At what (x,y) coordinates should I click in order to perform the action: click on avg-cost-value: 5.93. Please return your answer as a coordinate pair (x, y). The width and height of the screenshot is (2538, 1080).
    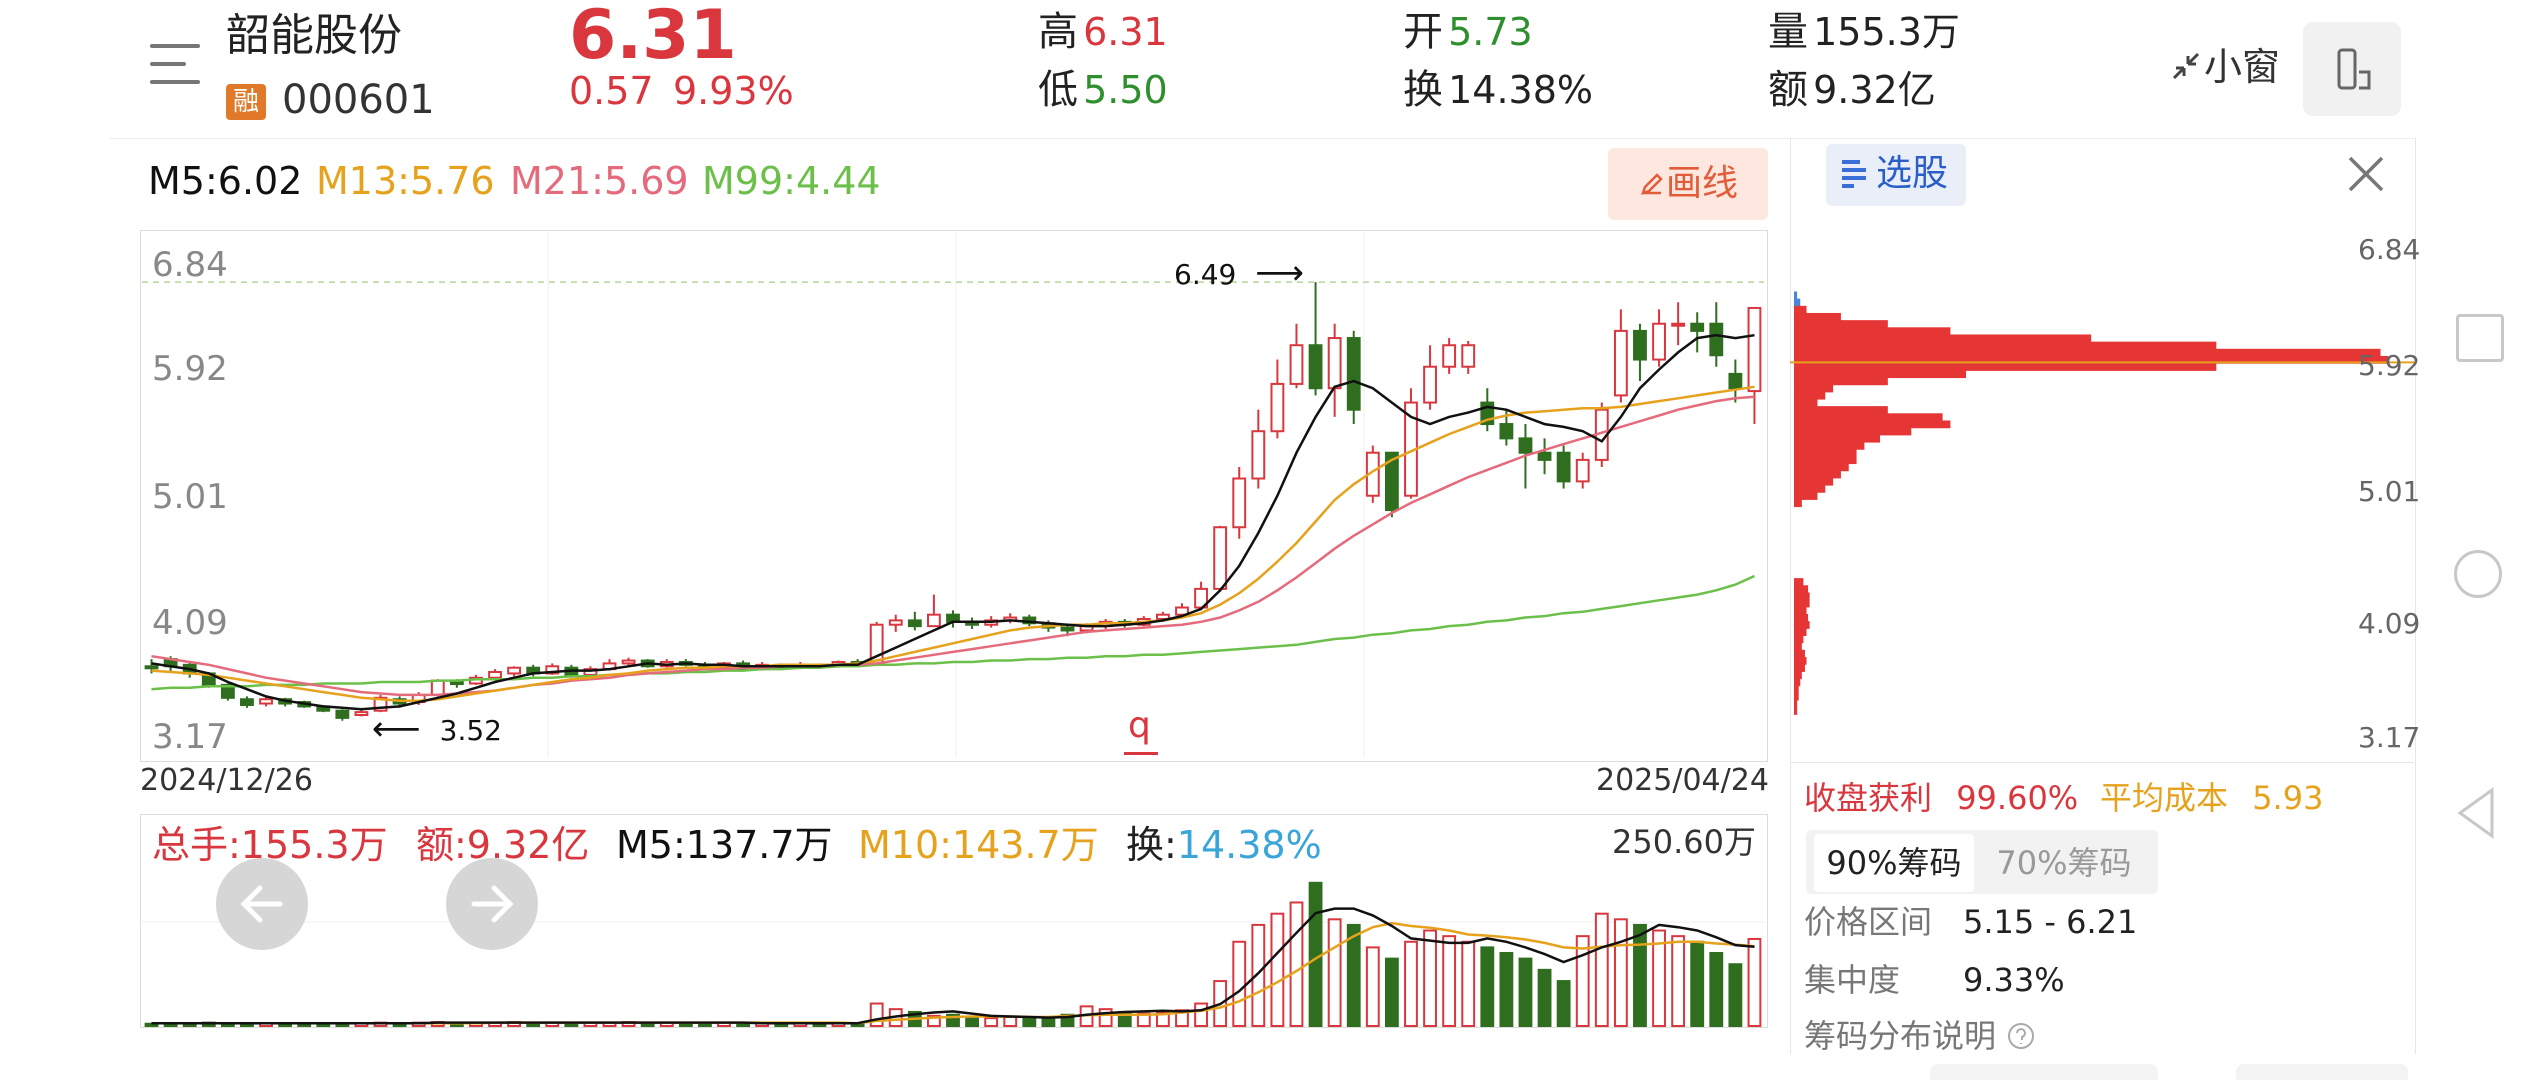
    Looking at the image, I should click on (2288, 798).